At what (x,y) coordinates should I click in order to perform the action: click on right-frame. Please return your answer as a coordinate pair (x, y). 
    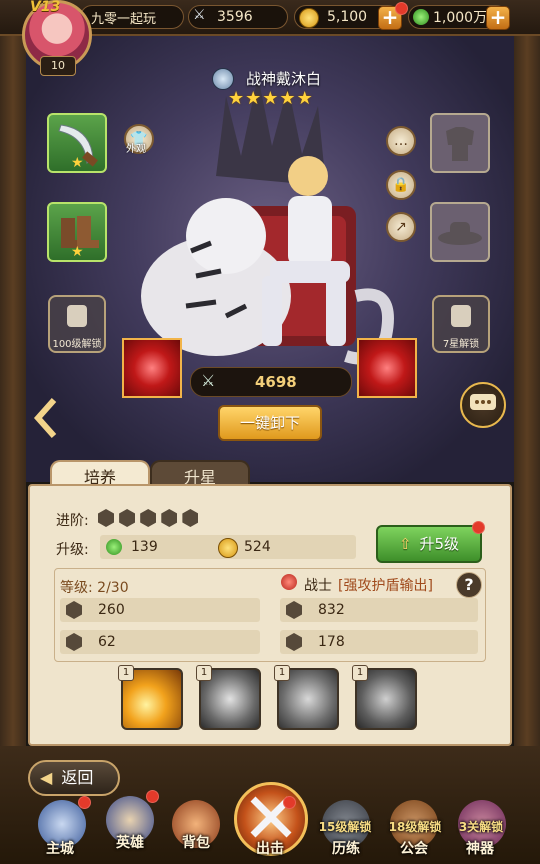
    Looking at the image, I should click on (527, 391).